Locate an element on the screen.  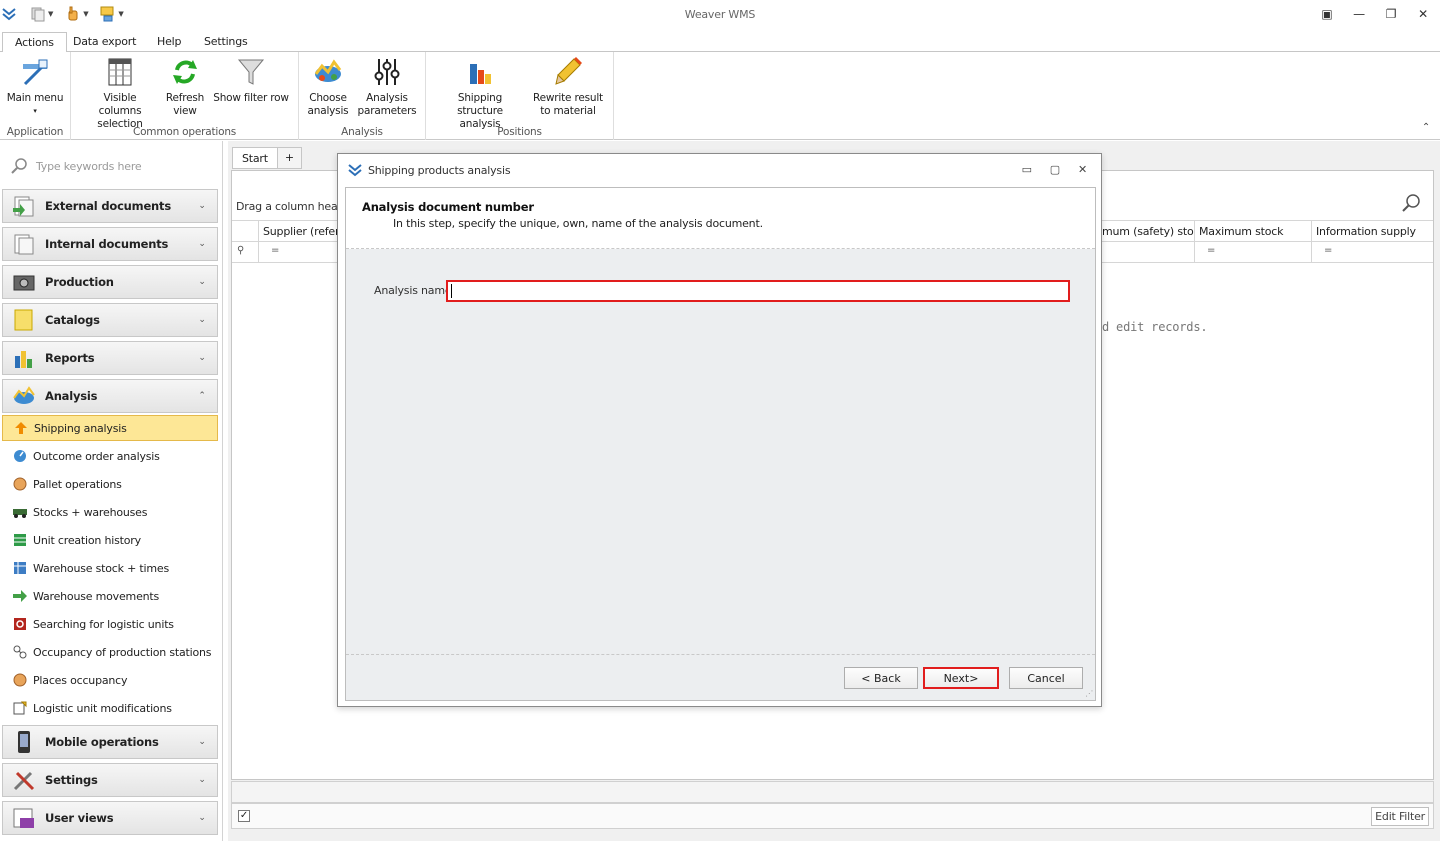
nav-group-user-views: User views ⌄ is located at coordinates (110, 818).